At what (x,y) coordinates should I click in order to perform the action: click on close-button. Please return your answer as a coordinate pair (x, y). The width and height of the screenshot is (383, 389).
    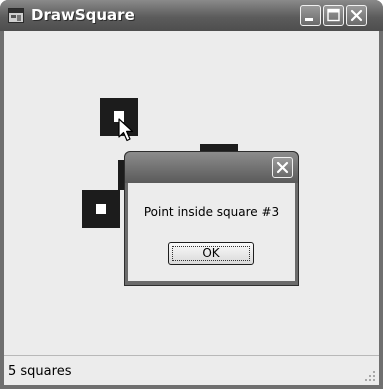
    Looking at the image, I should click on (356, 15).